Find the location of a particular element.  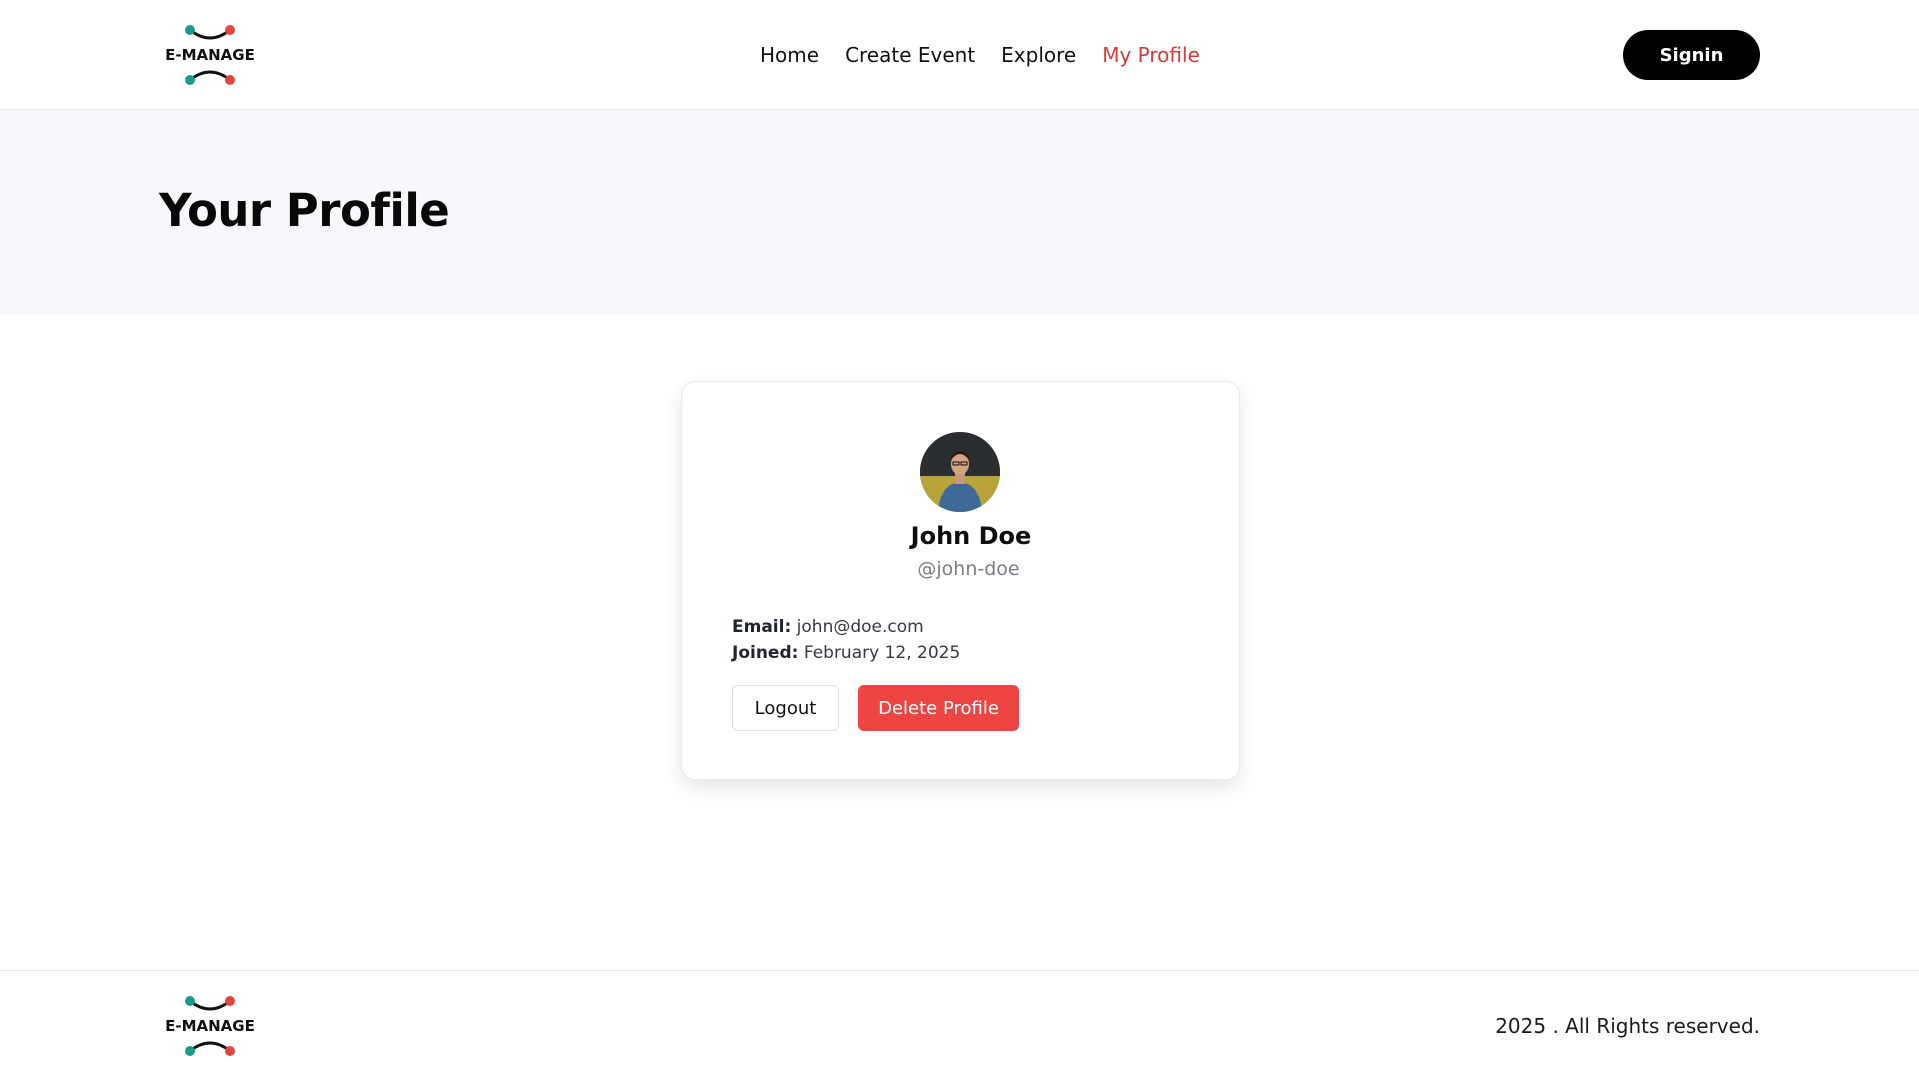

joined-row: Joined: February 12, 2025 is located at coordinates (846, 653).